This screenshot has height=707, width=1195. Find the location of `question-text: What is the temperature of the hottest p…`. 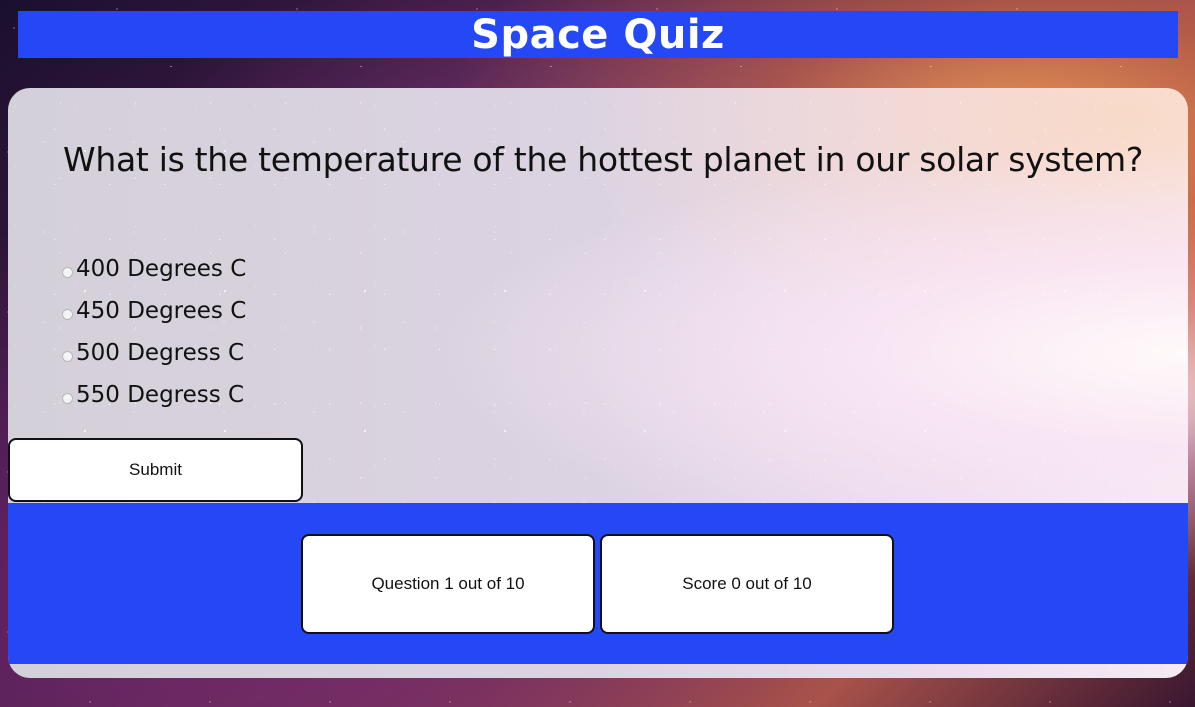

question-text: What is the temperature of the hottest p… is located at coordinates (603, 159).